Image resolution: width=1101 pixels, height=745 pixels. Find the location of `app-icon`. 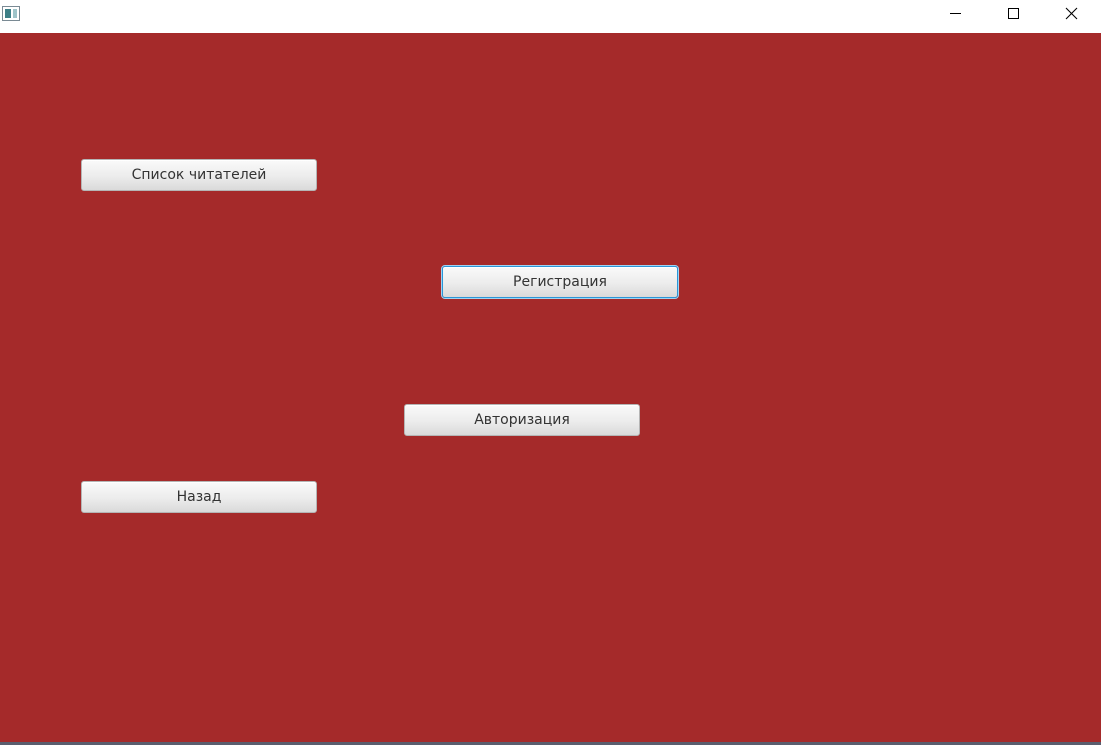

app-icon is located at coordinates (11, 13).